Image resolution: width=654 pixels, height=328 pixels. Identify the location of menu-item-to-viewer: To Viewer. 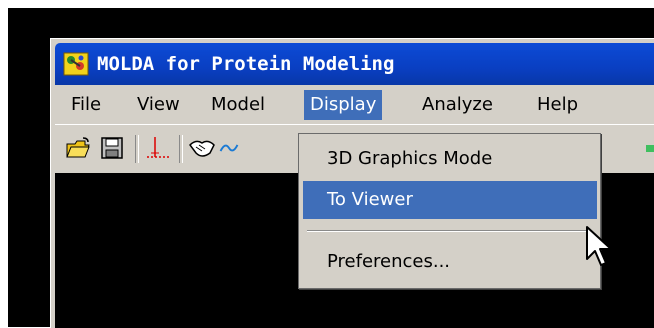
(450, 200).